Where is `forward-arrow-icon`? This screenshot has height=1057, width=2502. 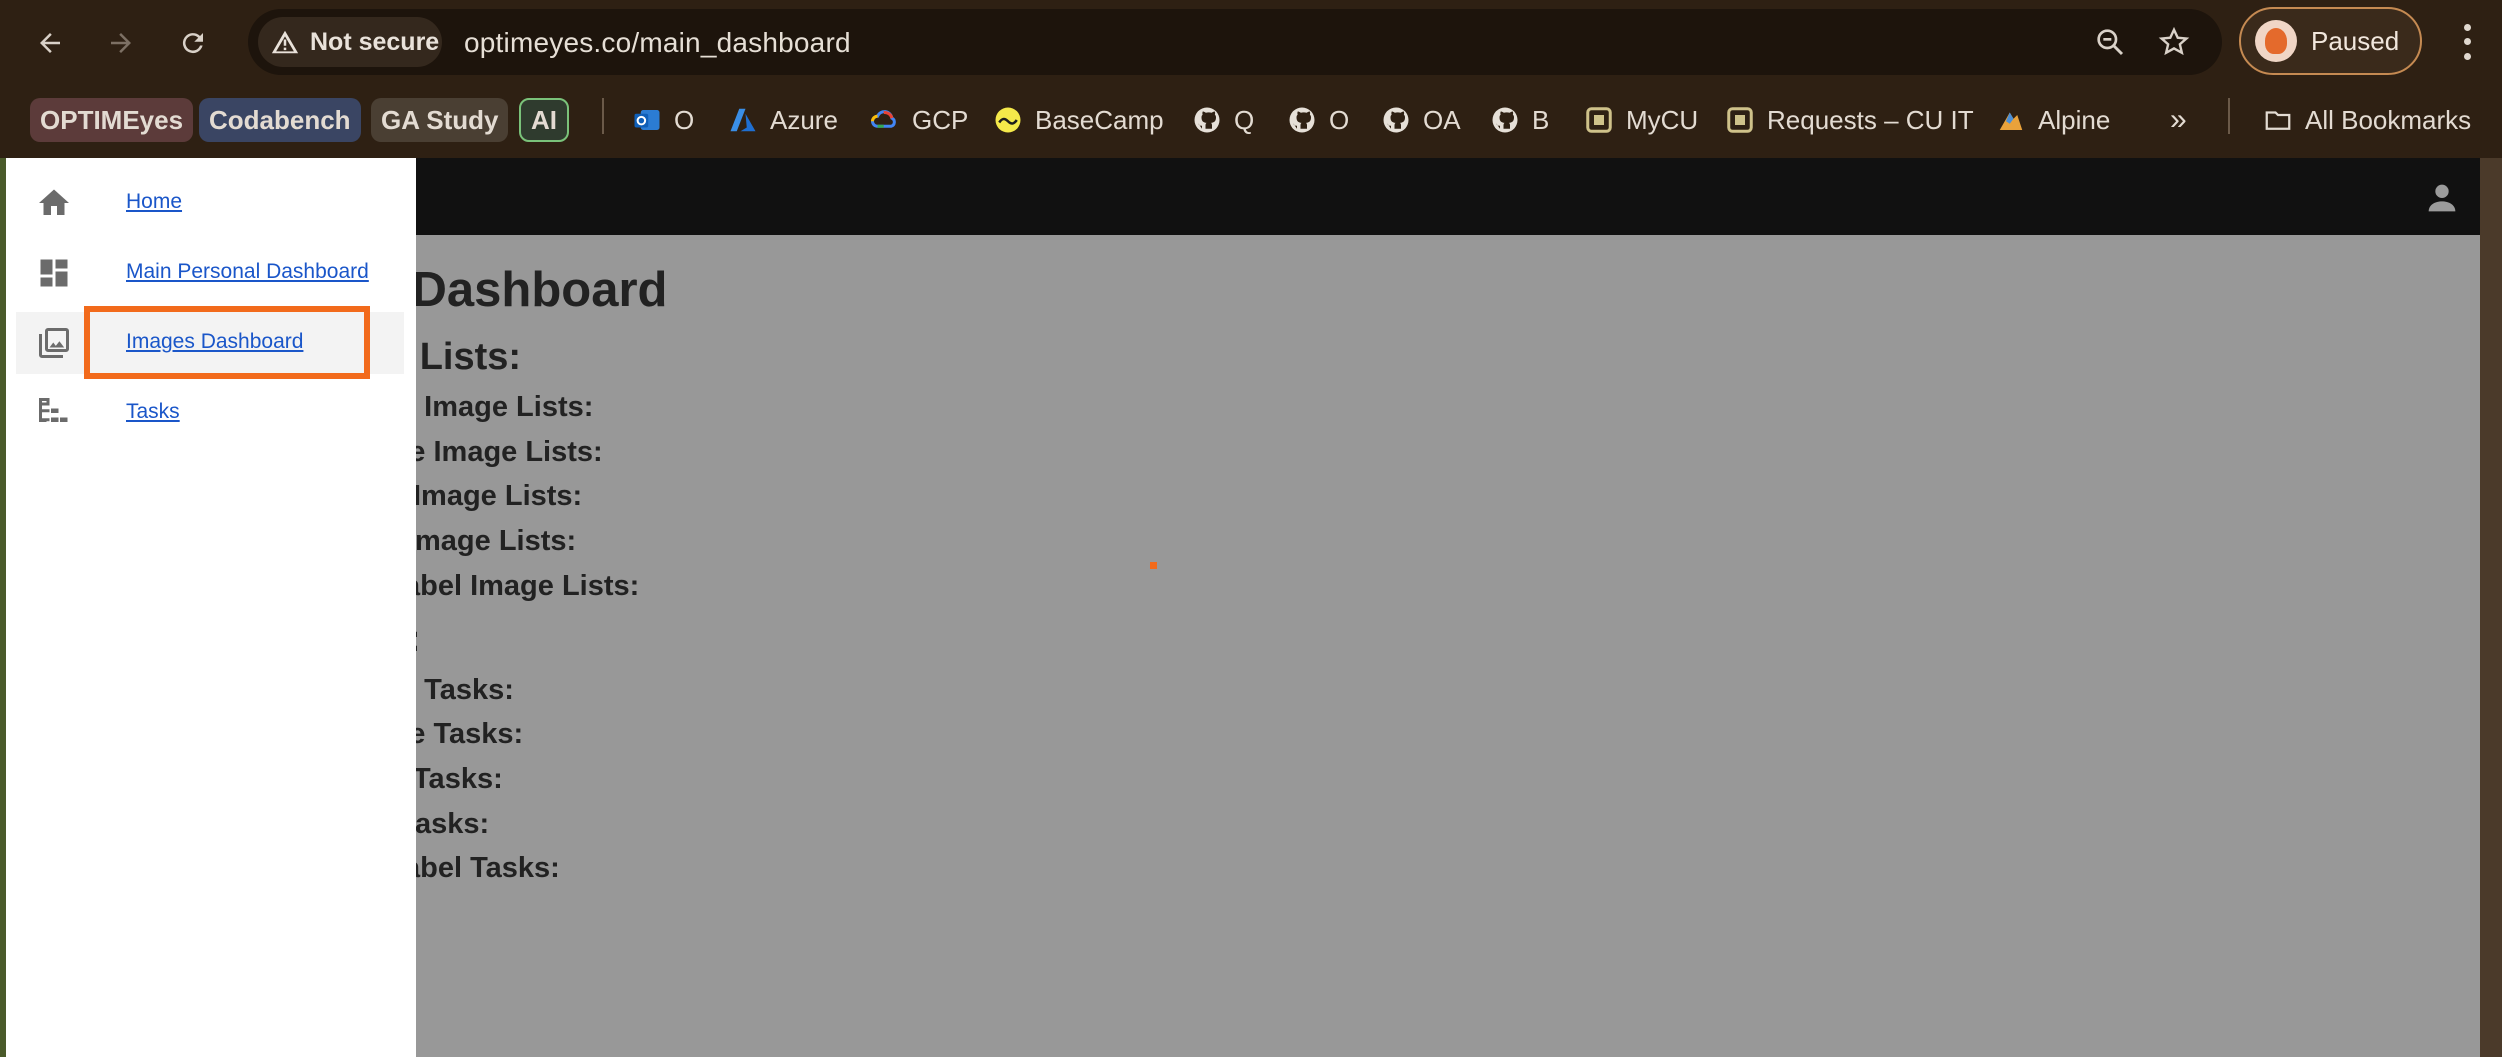
forward-arrow-icon is located at coordinates (121, 43).